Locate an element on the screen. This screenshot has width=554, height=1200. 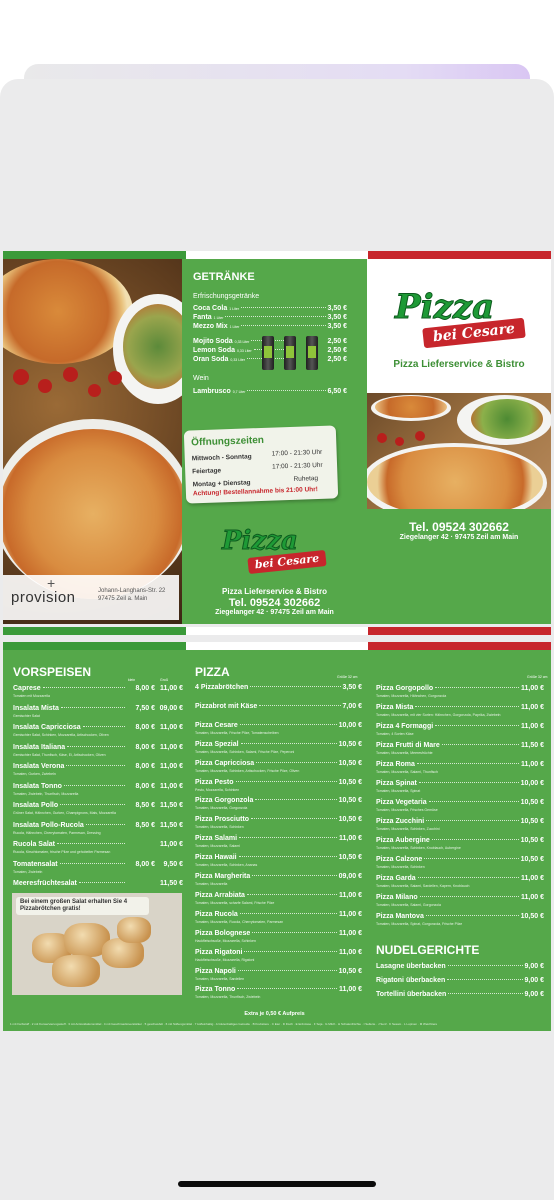
item-name: Insalata Mista is located at coordinates (36, 708).